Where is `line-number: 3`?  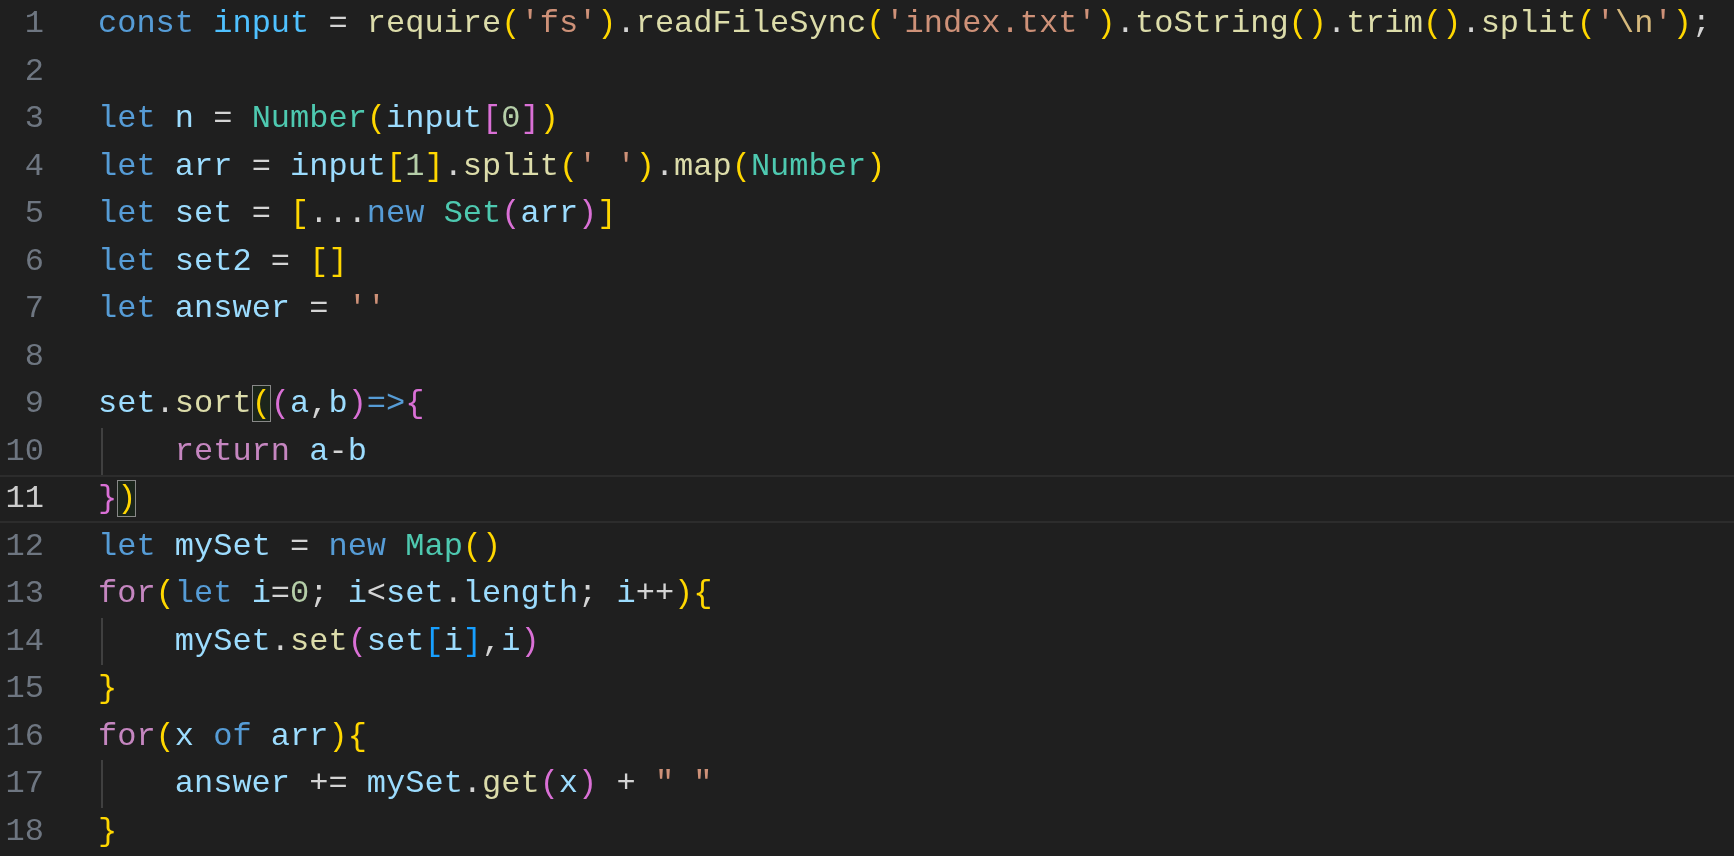 line-number: 3 is located at coordinates (33, 119).